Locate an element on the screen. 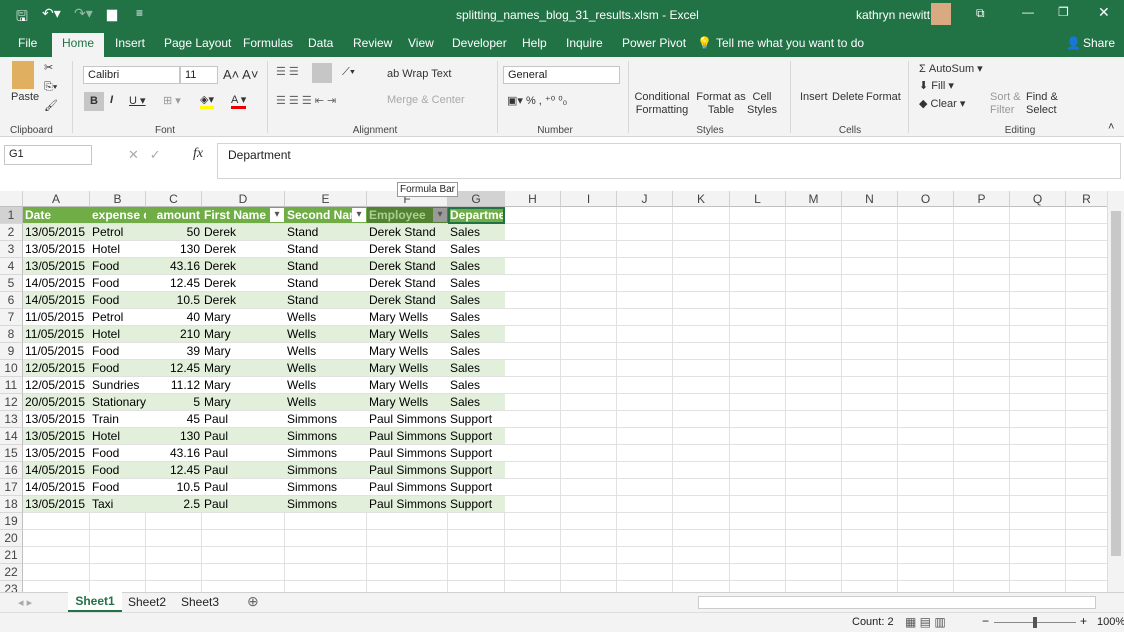  borders-icon: ⊞ ▾ is located at coordinates (172, 100).